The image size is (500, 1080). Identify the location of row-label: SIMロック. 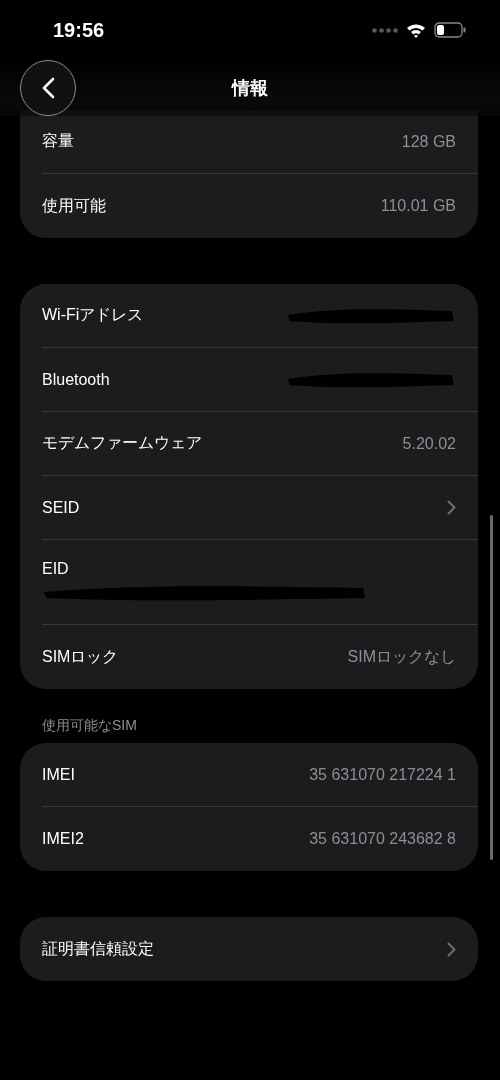
(80, 656).